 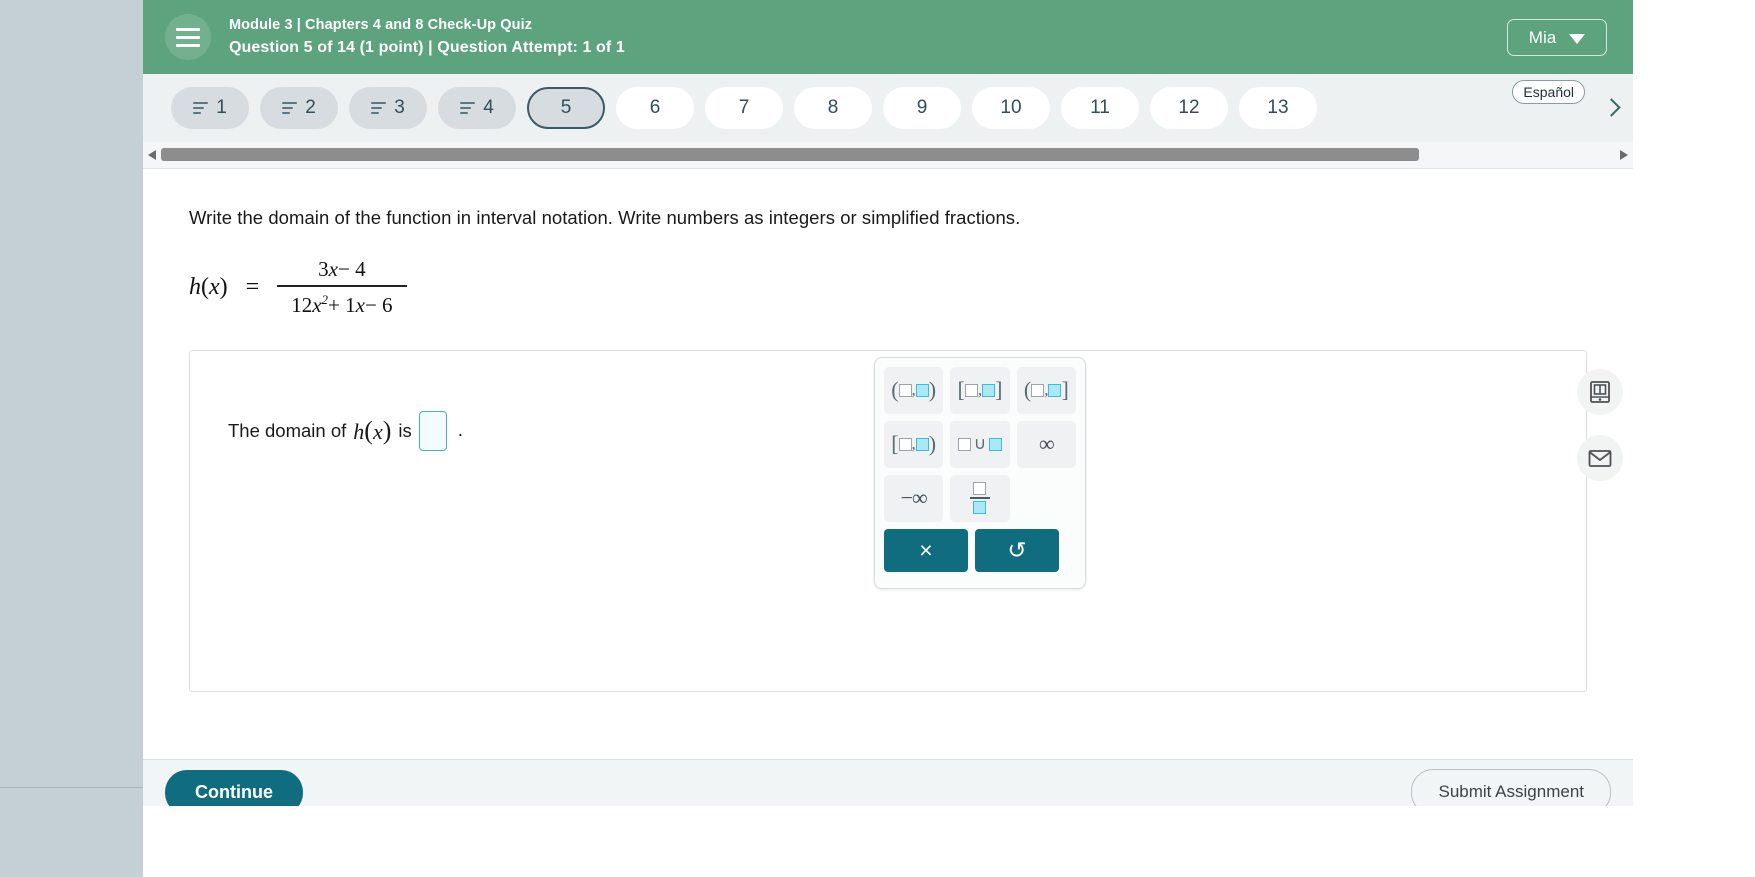 What do you see at coordinates (1017, 550) in the screenshot?
I see `undo-button: ↺` at bounding box center [1017, 550].